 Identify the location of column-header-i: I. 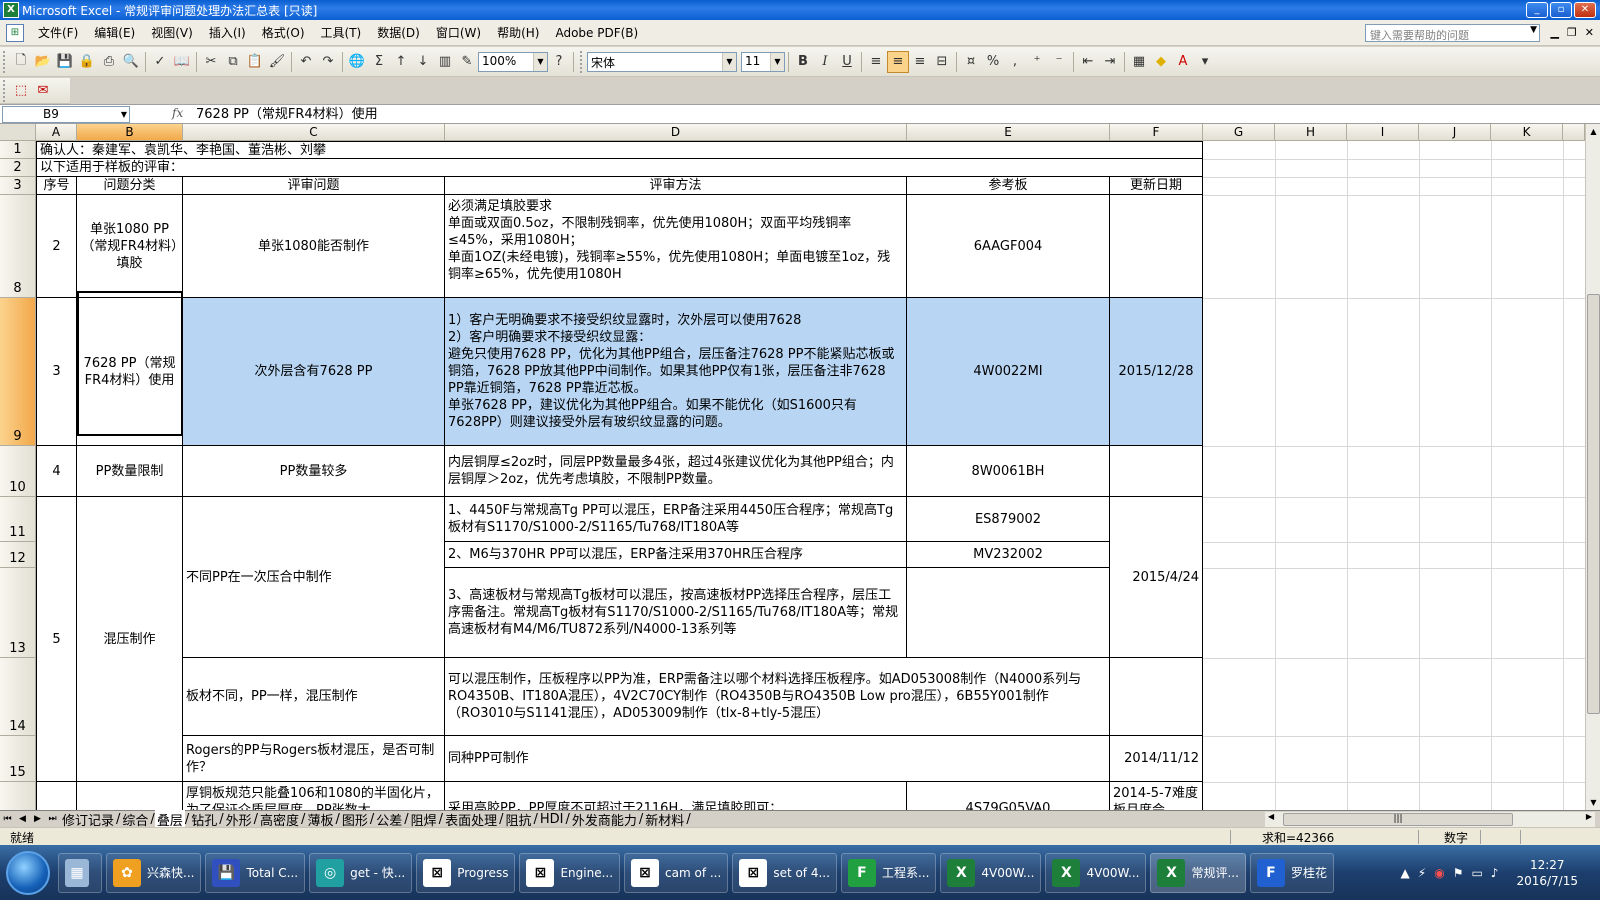
(1383, 132).